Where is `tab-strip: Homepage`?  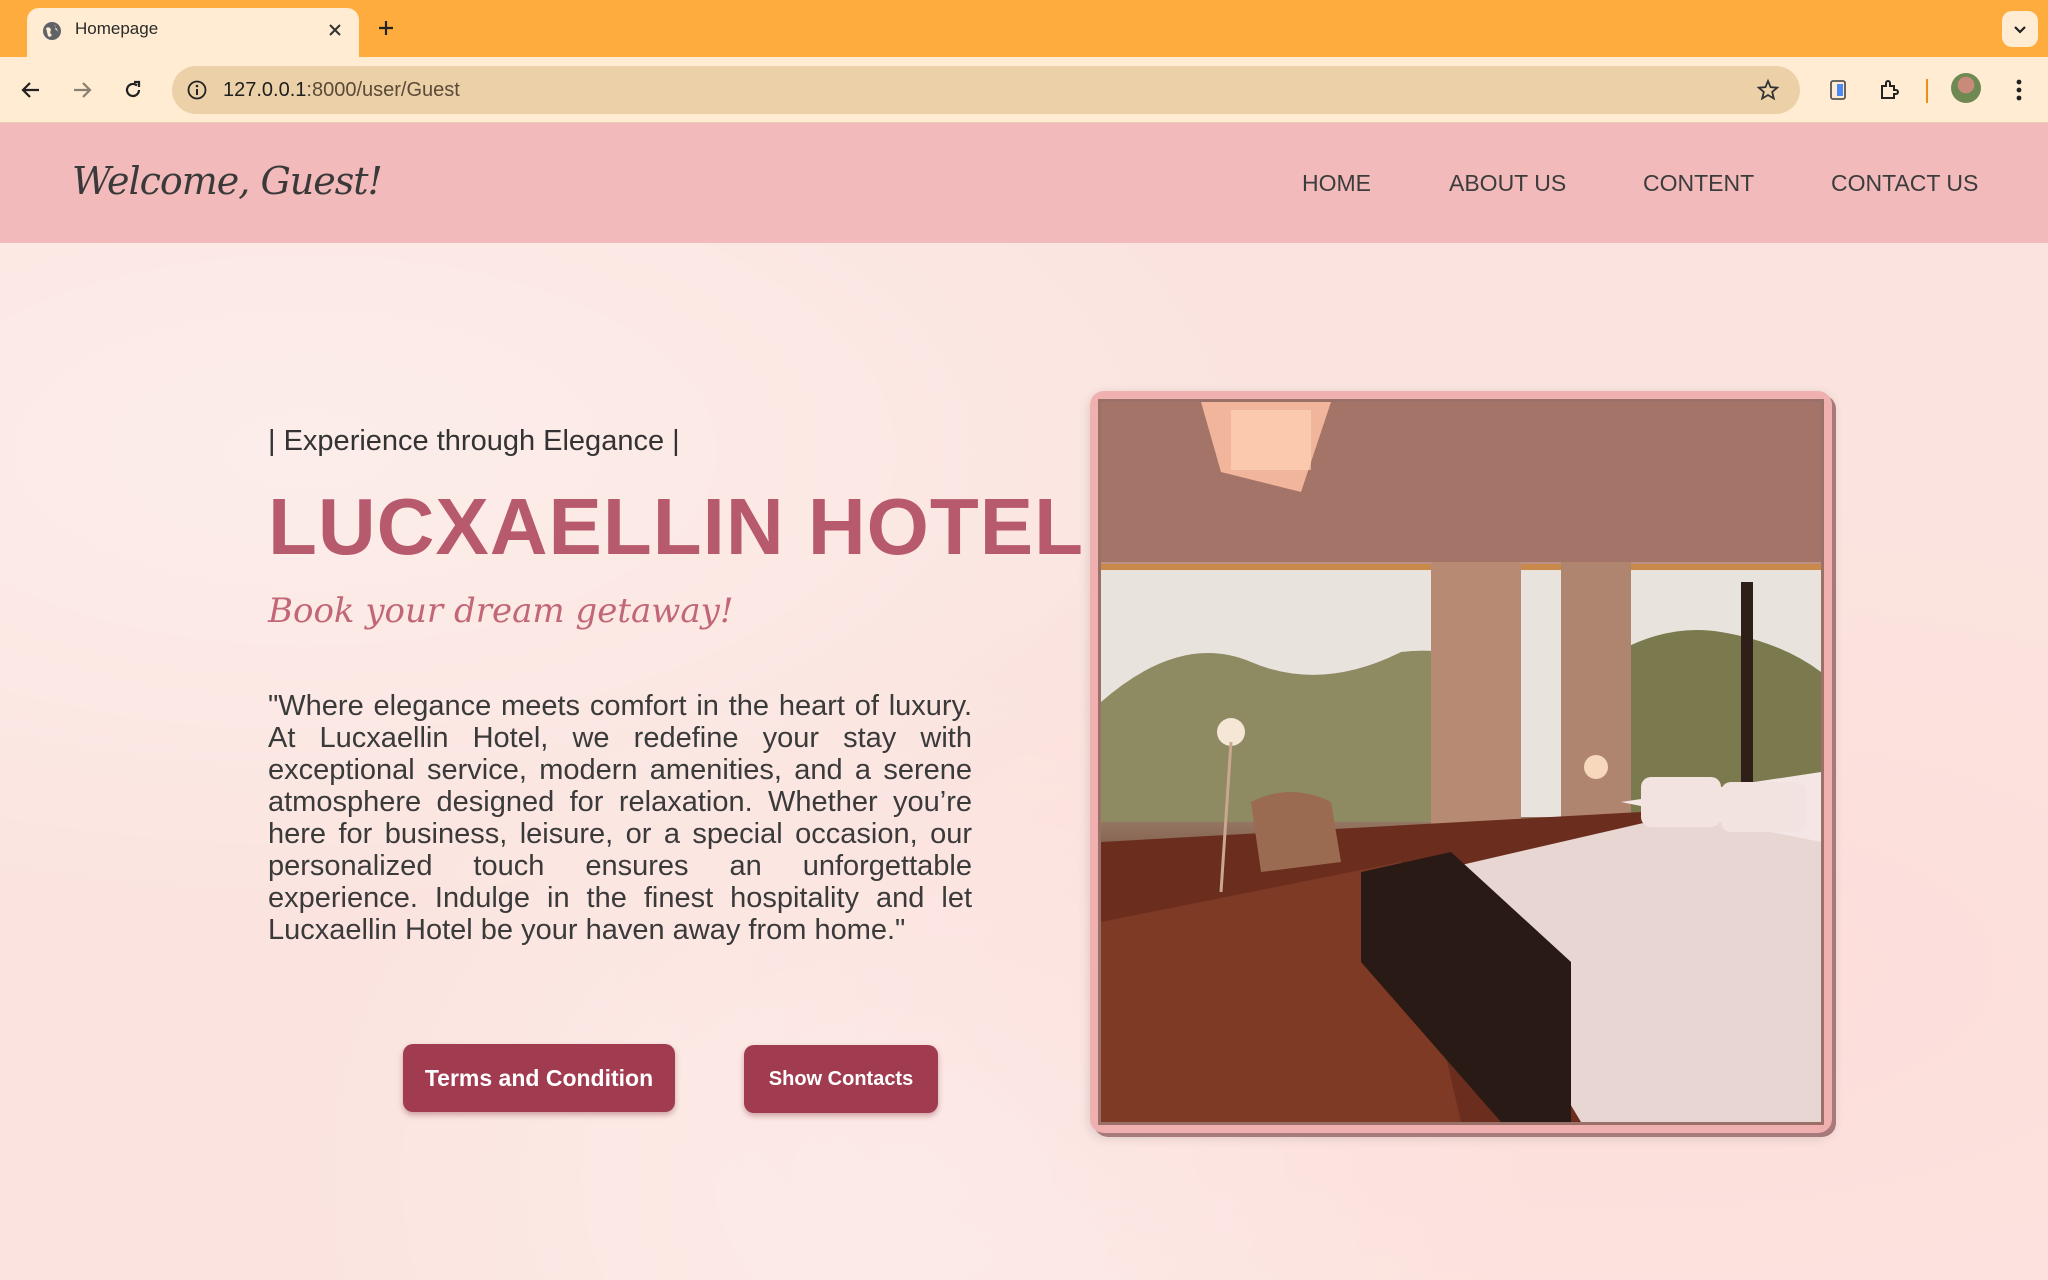
tab-strip: Homepage is located at coordinates (1024, 28).